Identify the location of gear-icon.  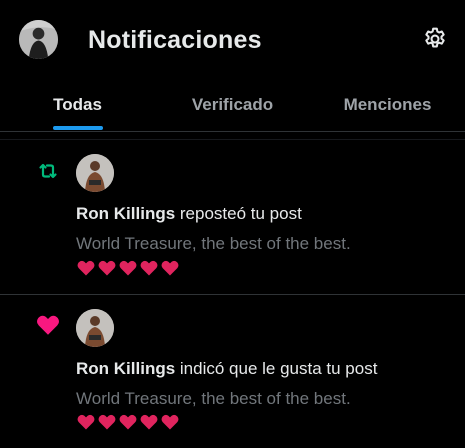
(435, 37).